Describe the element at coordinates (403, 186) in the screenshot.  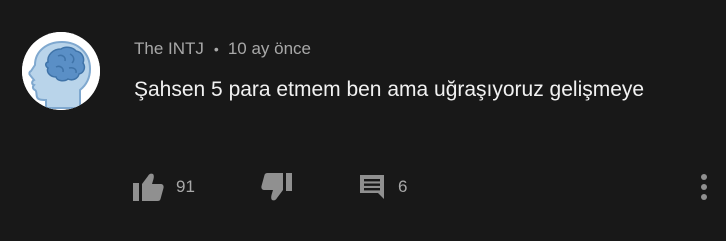
I see `reply-count: 6` at that location.